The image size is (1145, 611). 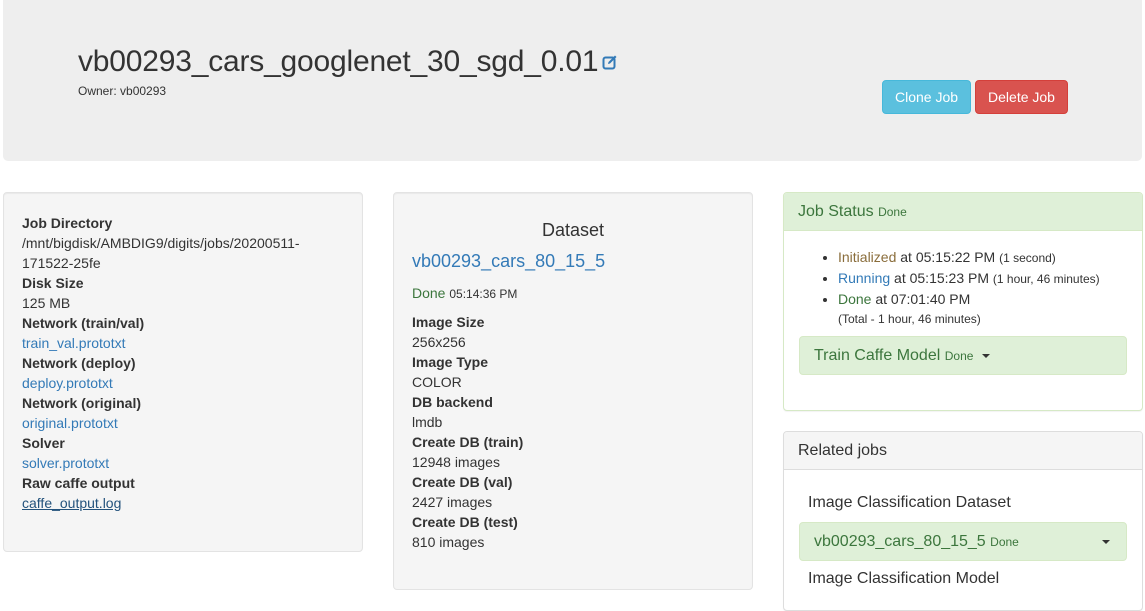 What do you see at coordinates (82, 403) in the screenshot?
I see `network-original-label: Network (original)` at bounding box center [82, 403].